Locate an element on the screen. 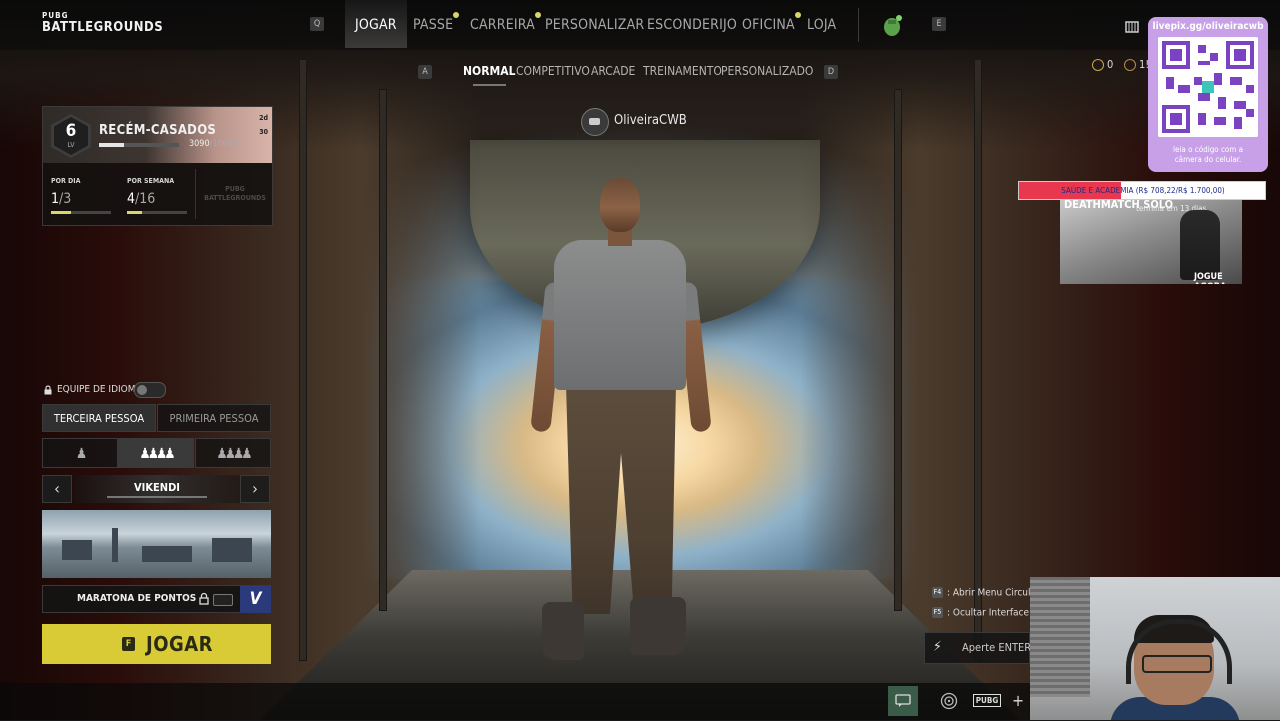 This screenshot has height=721, width=1280. logo-line-1: PUBG is located at coordinates (55, 15).